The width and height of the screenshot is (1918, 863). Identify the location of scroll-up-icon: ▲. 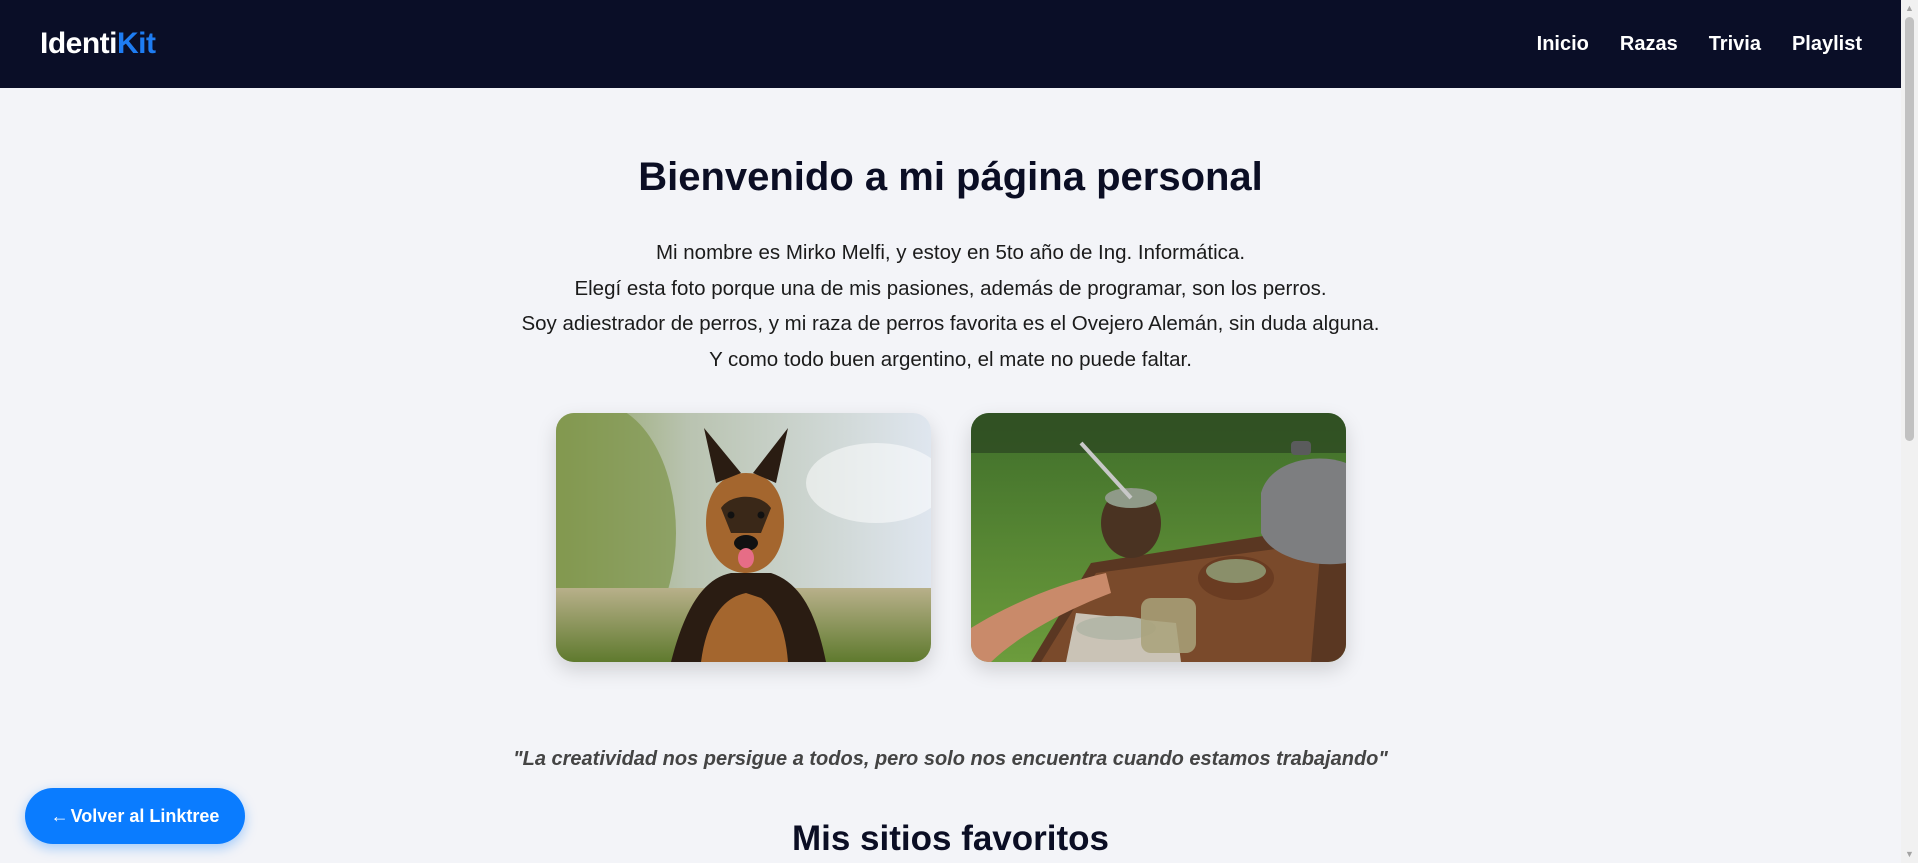
(1909, 8).